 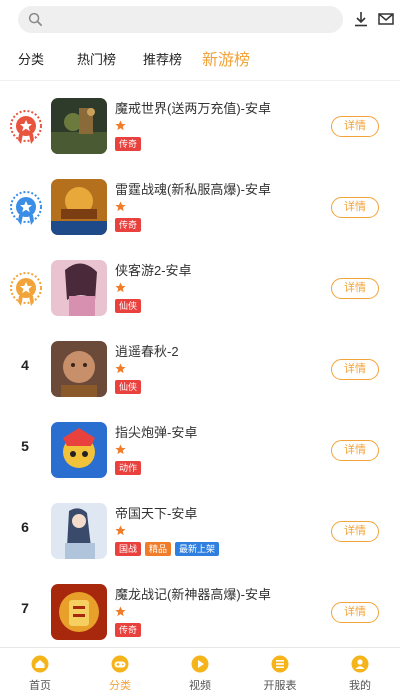 I want to click on rank-number: 4, so click(x=25, y=365).